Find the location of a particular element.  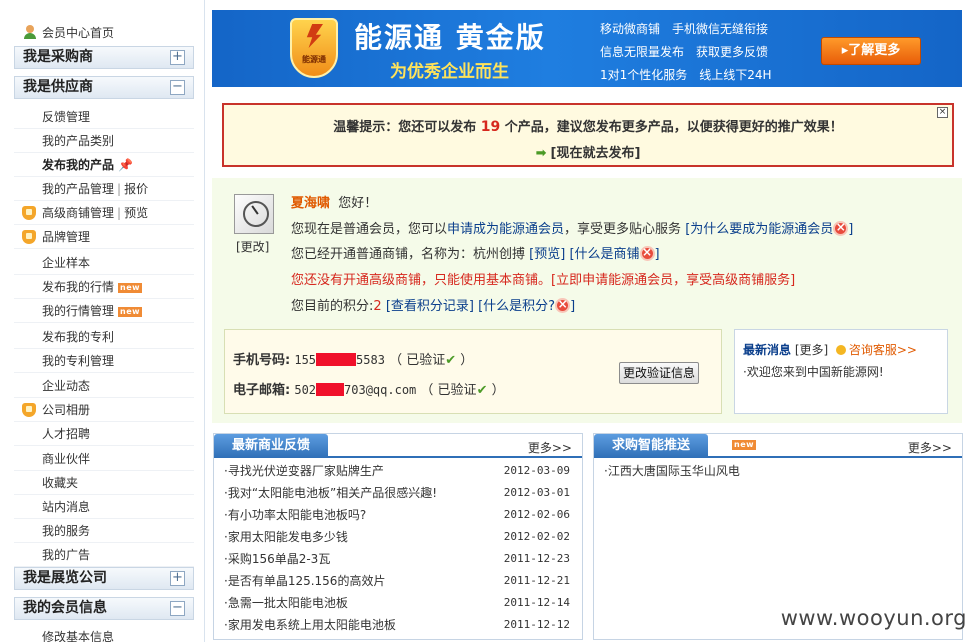

news-title: 最新消息 is located at coordinates (767, 350).